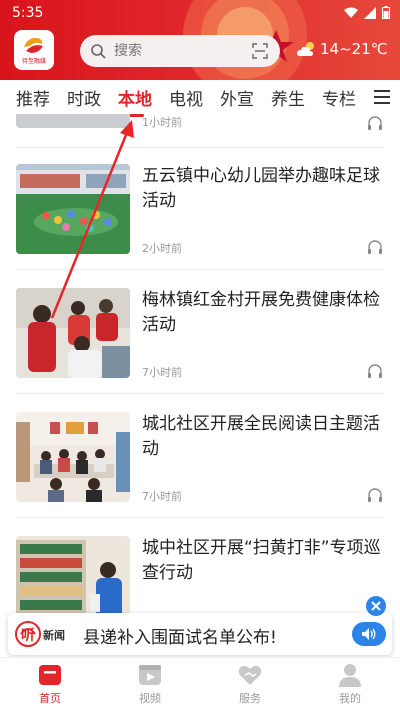  Describe the element at coordinates (261, 188) in the screenshot. I see `news-title: 五云镇中心幼儿园举办趣味足球活动` at that location.